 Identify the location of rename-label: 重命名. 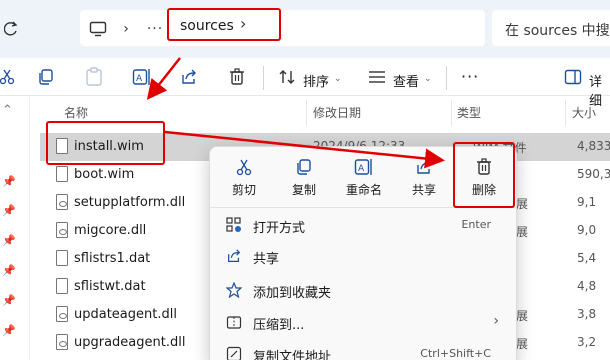
(363, 190).